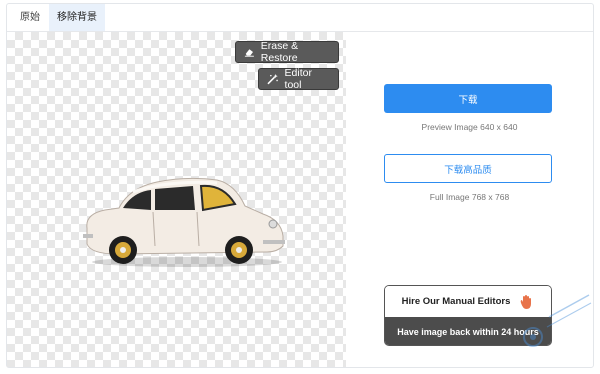 The width and height of the screenshot is (600, 374). I want to click on editor-tool-label: Editor tool, so click(298, 79).